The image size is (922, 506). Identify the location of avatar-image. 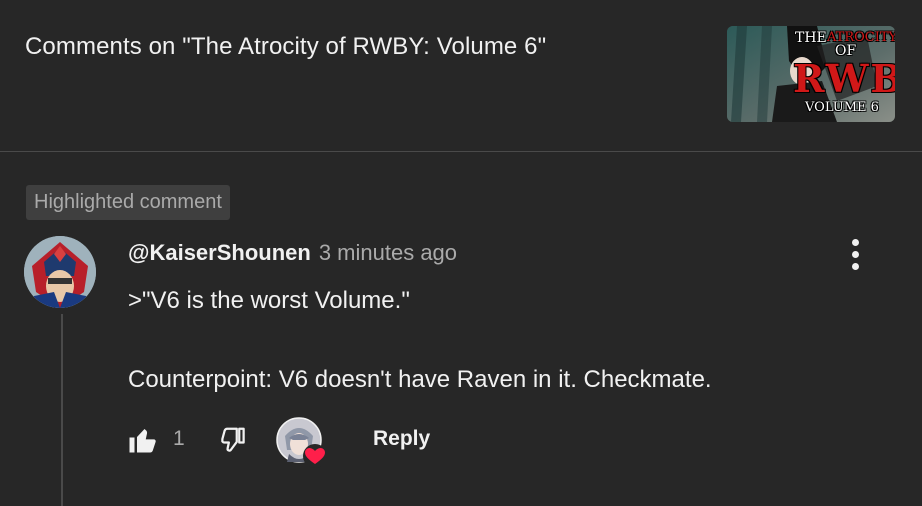
(60, 272).